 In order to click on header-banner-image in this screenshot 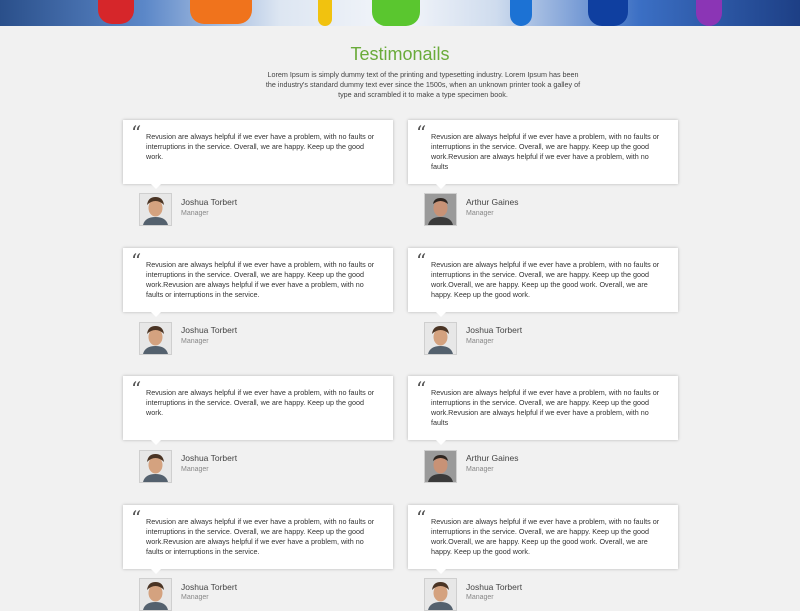, I will do `click(400, 13)`.